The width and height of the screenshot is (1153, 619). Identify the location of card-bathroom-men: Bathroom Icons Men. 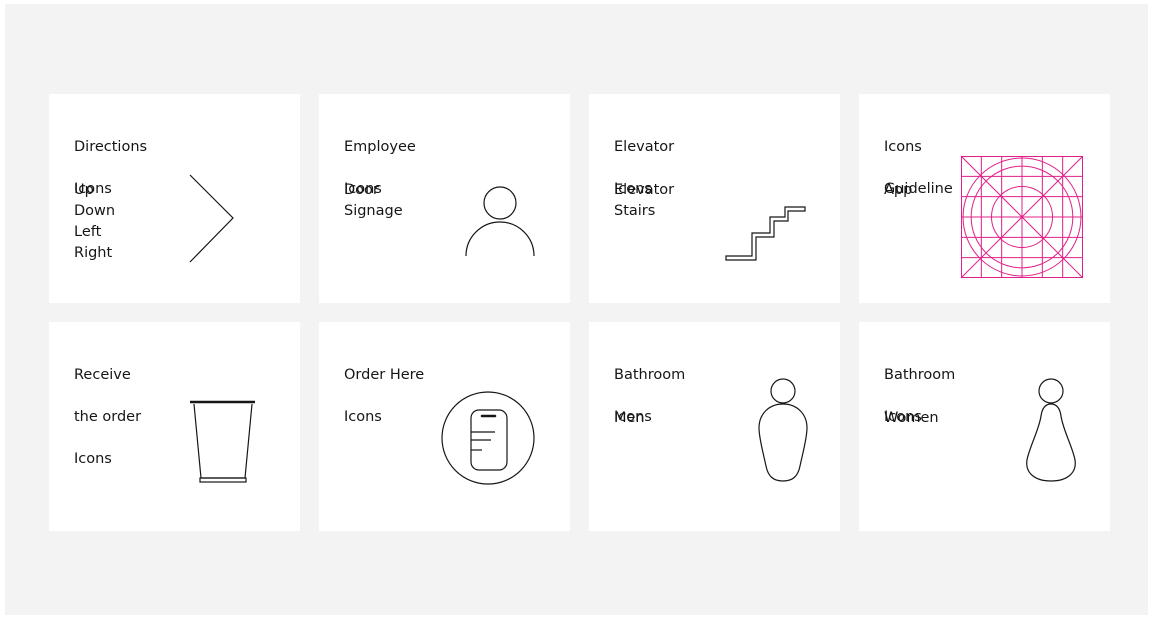
(714, 426).